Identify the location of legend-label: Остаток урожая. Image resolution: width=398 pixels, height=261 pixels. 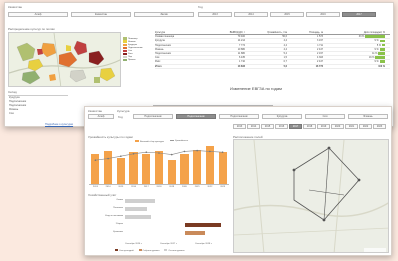
(176, 251).